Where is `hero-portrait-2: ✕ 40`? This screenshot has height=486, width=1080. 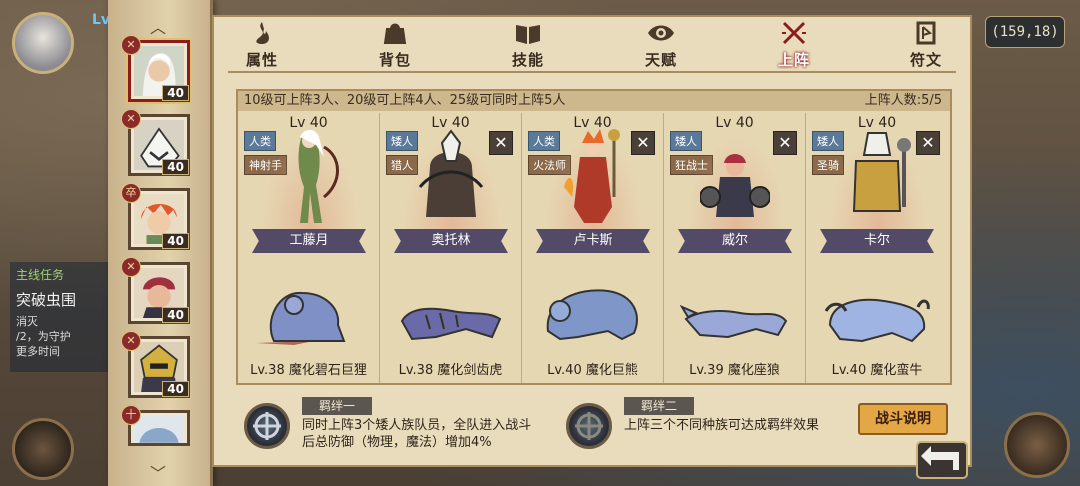 hero-portrait-2: ✕ 40 is located at coordinates (155, 142).